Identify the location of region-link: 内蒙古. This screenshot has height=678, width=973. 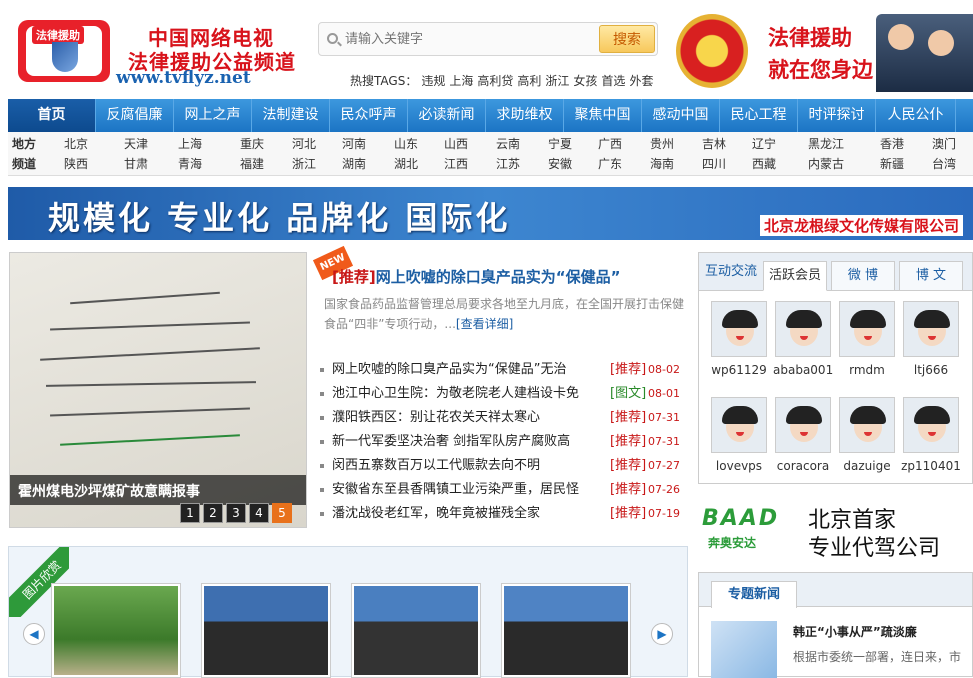
(826, 164).